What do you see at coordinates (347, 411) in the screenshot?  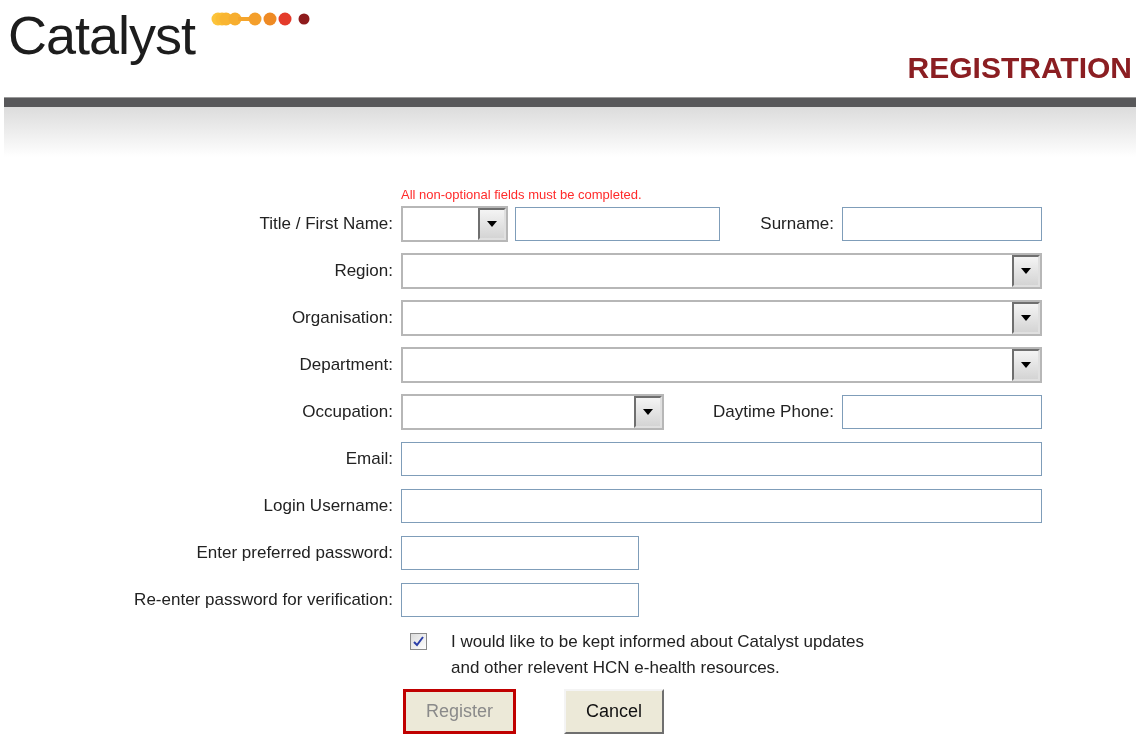 I see `field-label: Occupation:` at bounding box center [347, 411].